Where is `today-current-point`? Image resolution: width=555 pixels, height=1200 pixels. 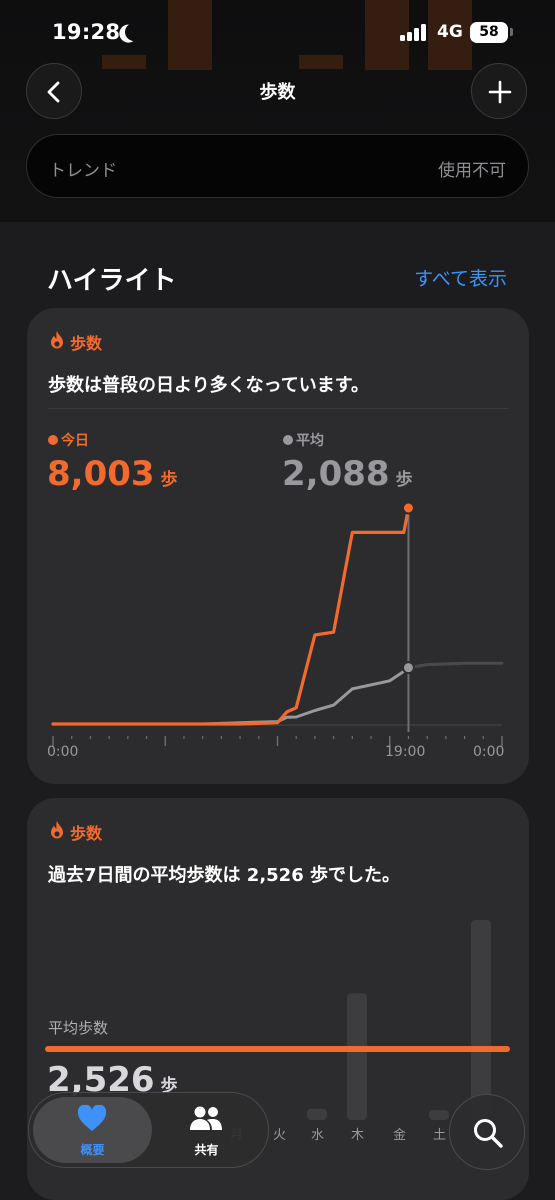
today-current-point is located at coordinates (408, 508).